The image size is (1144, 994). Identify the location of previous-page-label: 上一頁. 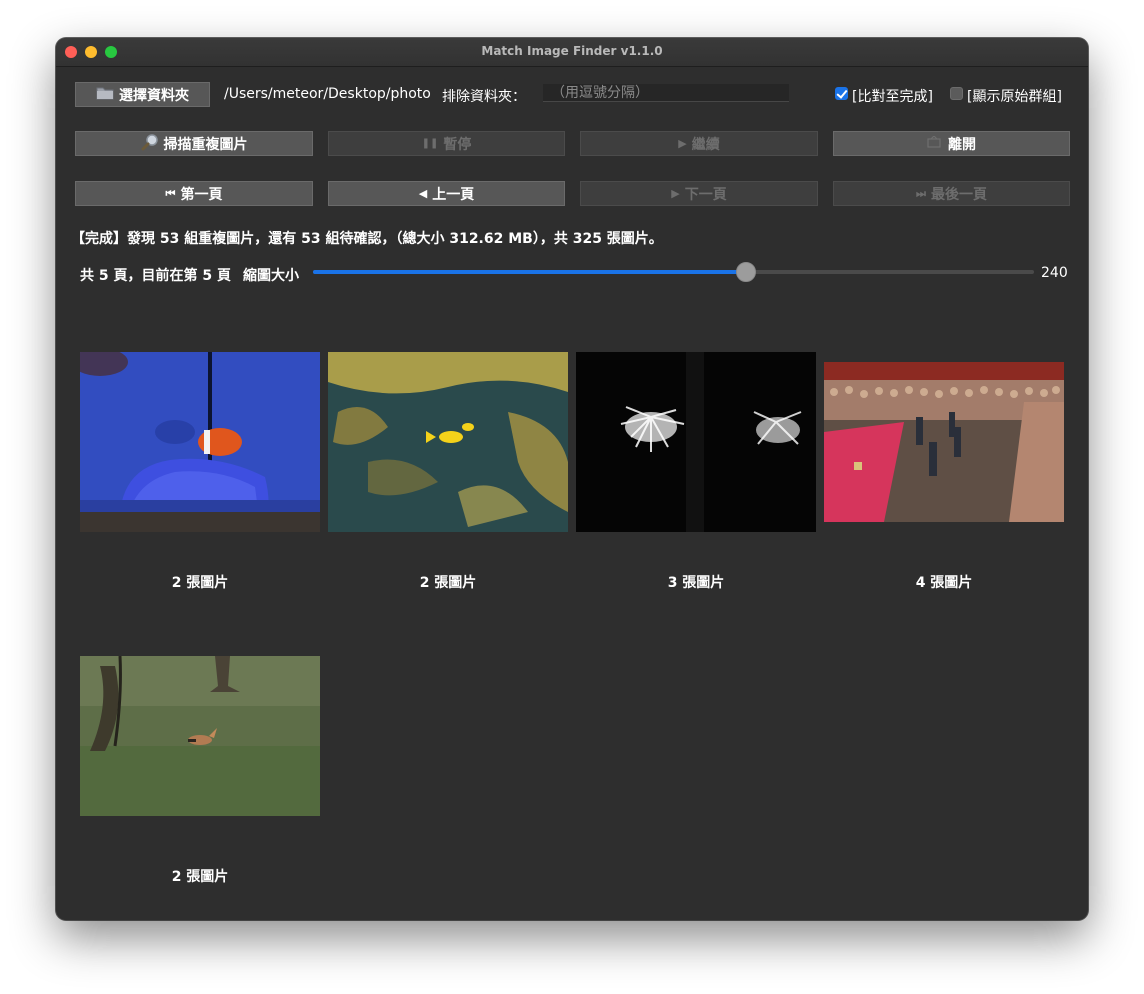
(453, 194).